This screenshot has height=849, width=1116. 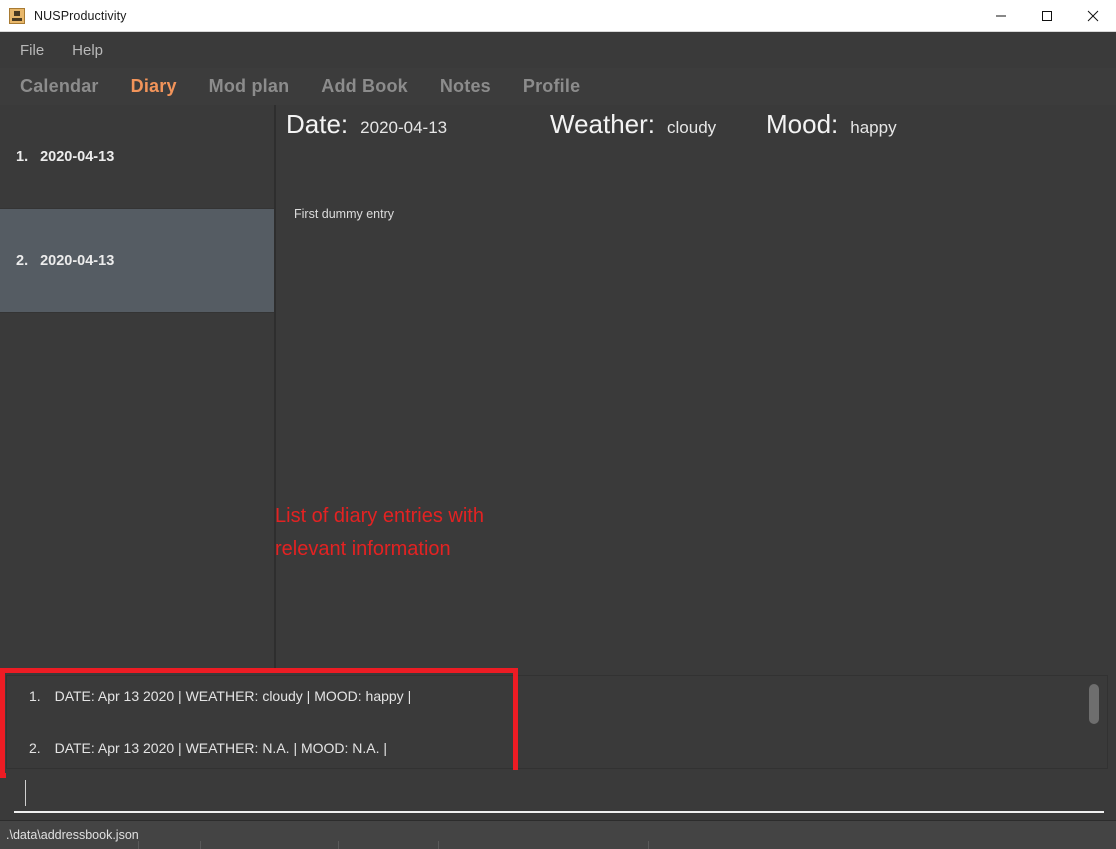 I want to click on list-item-index: 2., so click(x=22, y=260).